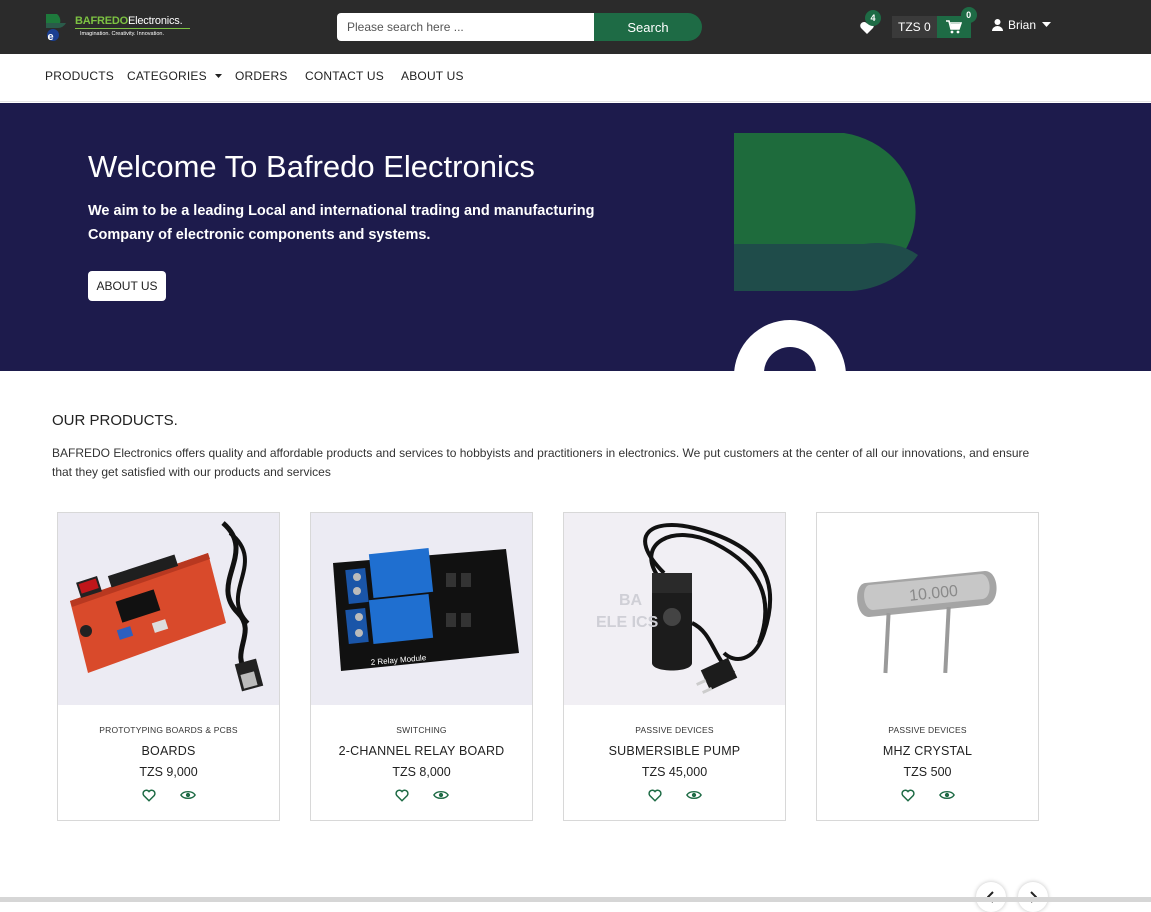 The width and height of the screenshot is (1151, 912). What do you see at coordinates (344, 76) in the screenshot?
I see `nav-contact-us: CONTACT US` at bounding box center [344, 76].